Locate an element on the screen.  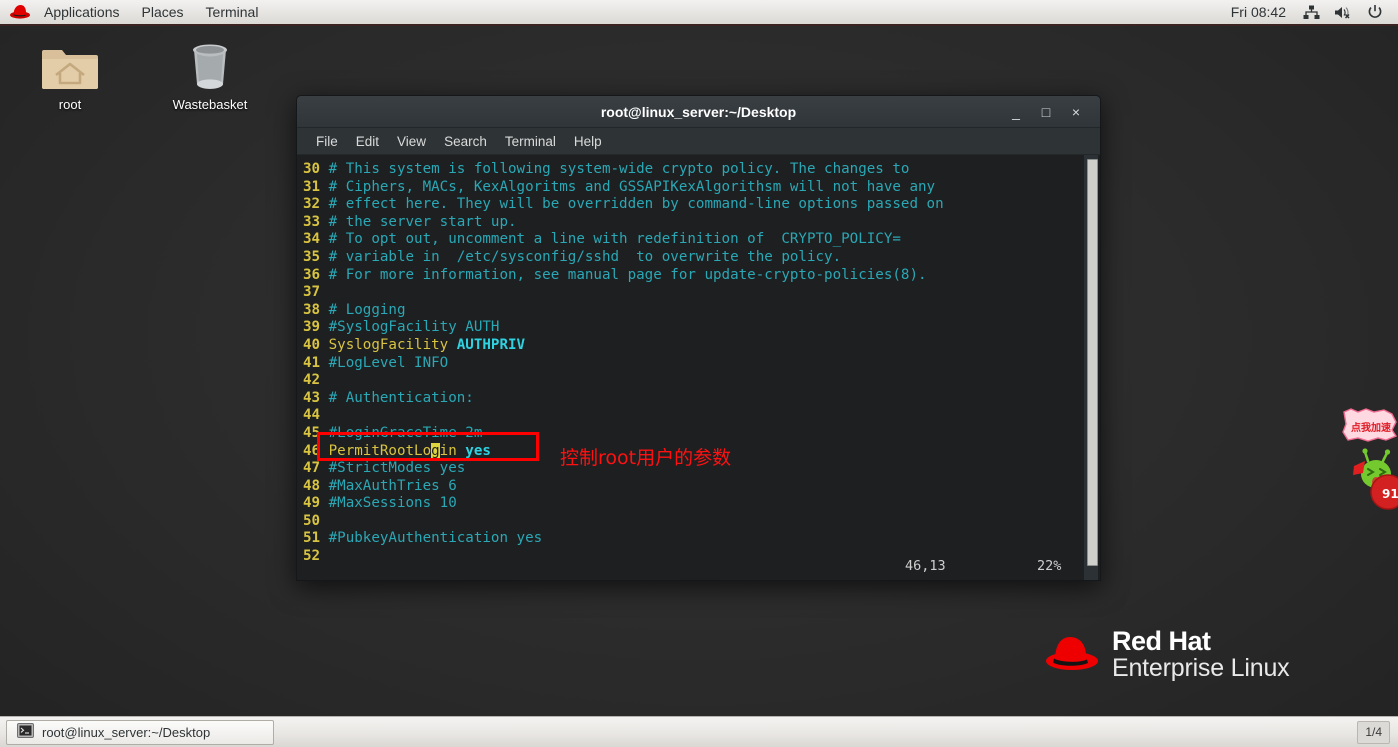
line-number: 50 is located at coordinates (316, 520).